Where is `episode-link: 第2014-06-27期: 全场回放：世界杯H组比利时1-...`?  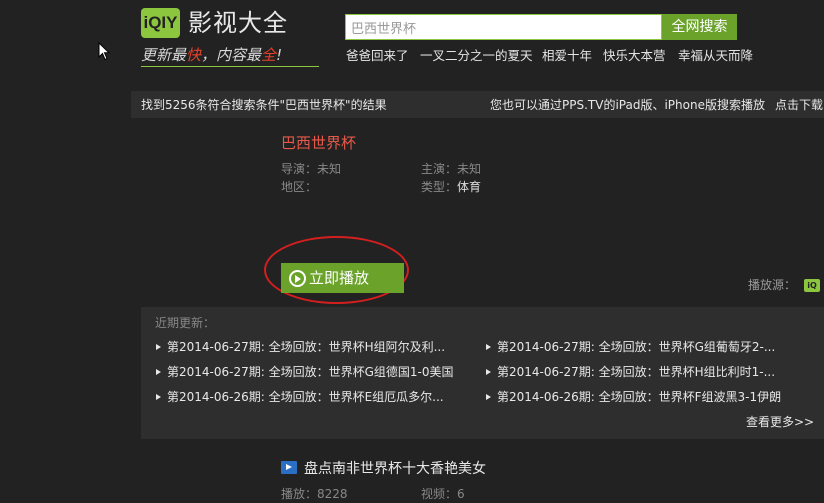
episode-link: 第2014-06-27期: 全场回放：世界杯H组比利时1-... is located at coordinates (630, 371).